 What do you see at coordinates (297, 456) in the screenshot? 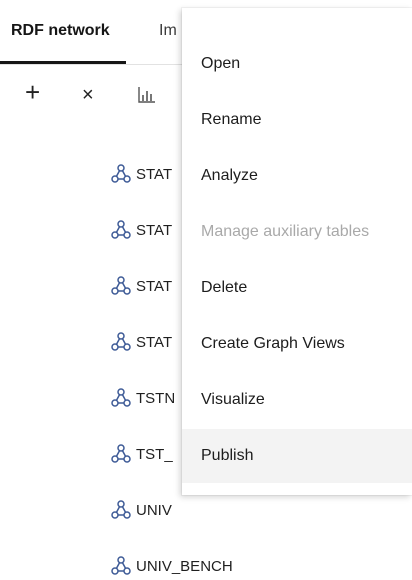
I see `menu-item-publish: Publish` at bounding box center [297, 456].